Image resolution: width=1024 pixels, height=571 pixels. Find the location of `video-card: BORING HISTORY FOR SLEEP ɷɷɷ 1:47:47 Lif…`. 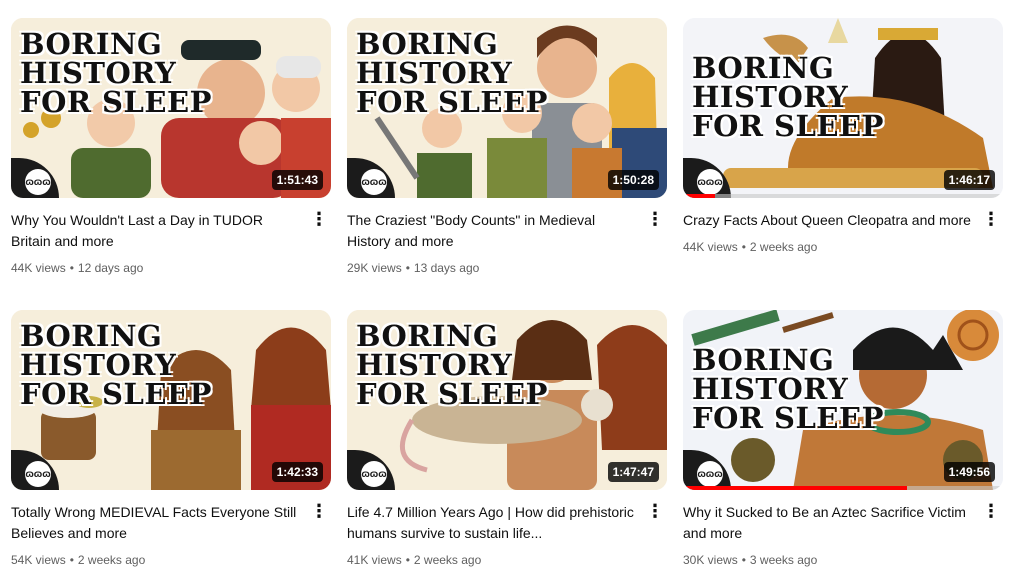

video-card: BORING HISTORY FOR SLEEP ɷɷɷ 1:47:47 Lif… is located at coordinates (507, 438).